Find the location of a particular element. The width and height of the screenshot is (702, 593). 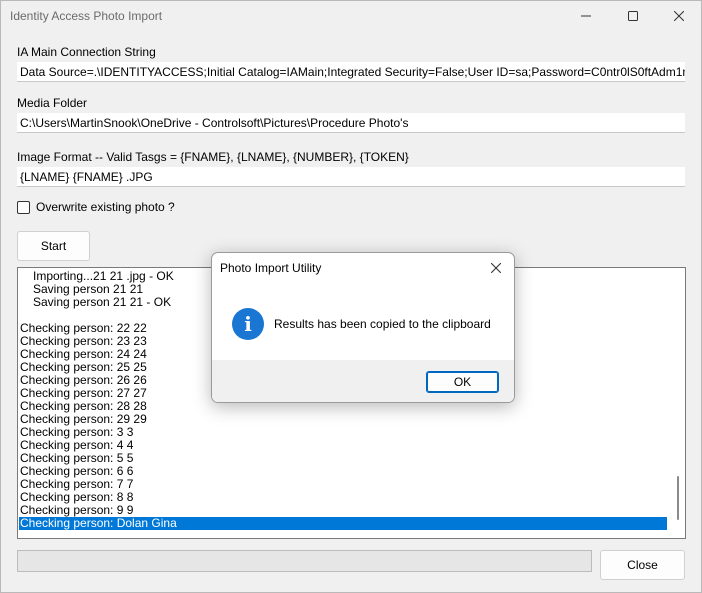

image-format-input: {LNAME} {FNAME} .JPG is located at coordinates (351, 177).